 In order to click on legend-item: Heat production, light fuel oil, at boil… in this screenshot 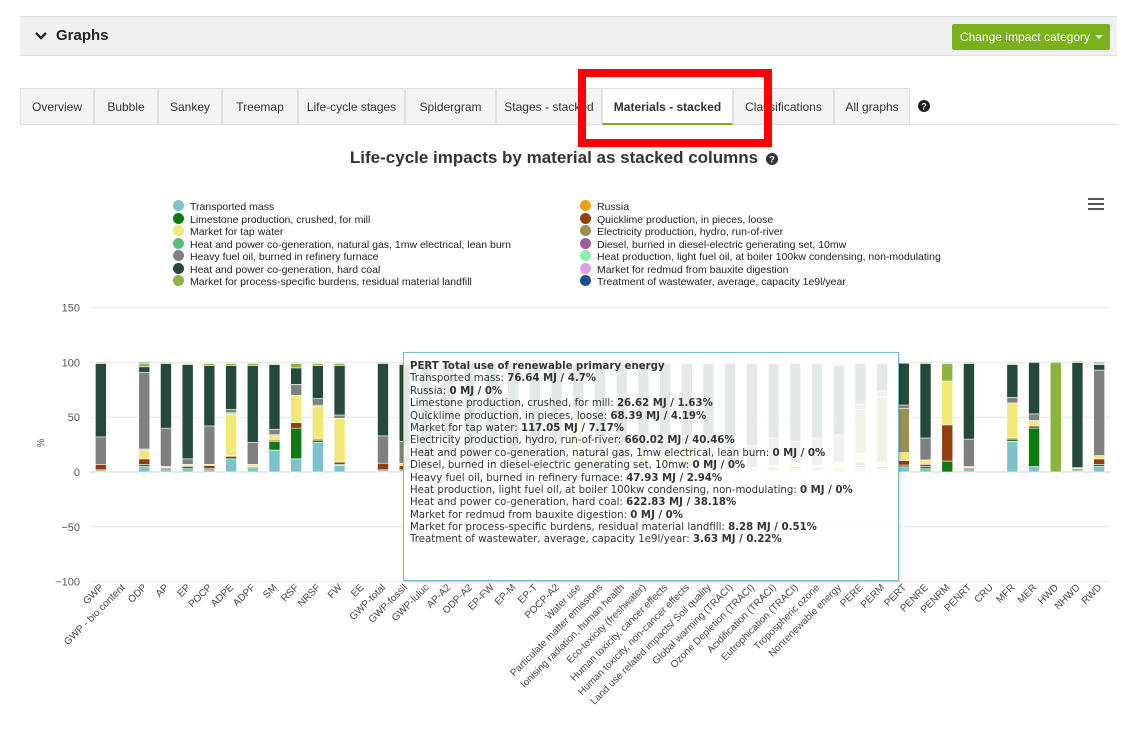, I will do `click(760, 256)`.